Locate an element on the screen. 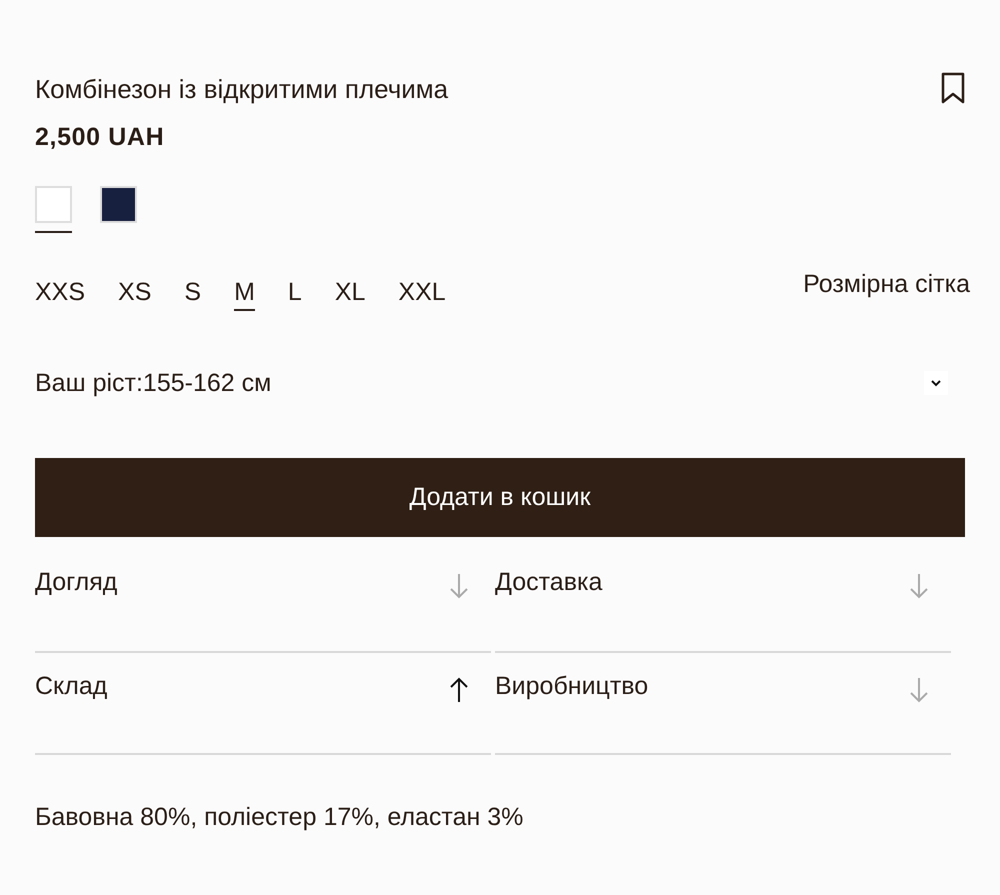  accordion-header: Догляд is located at coordinates (263, 609).